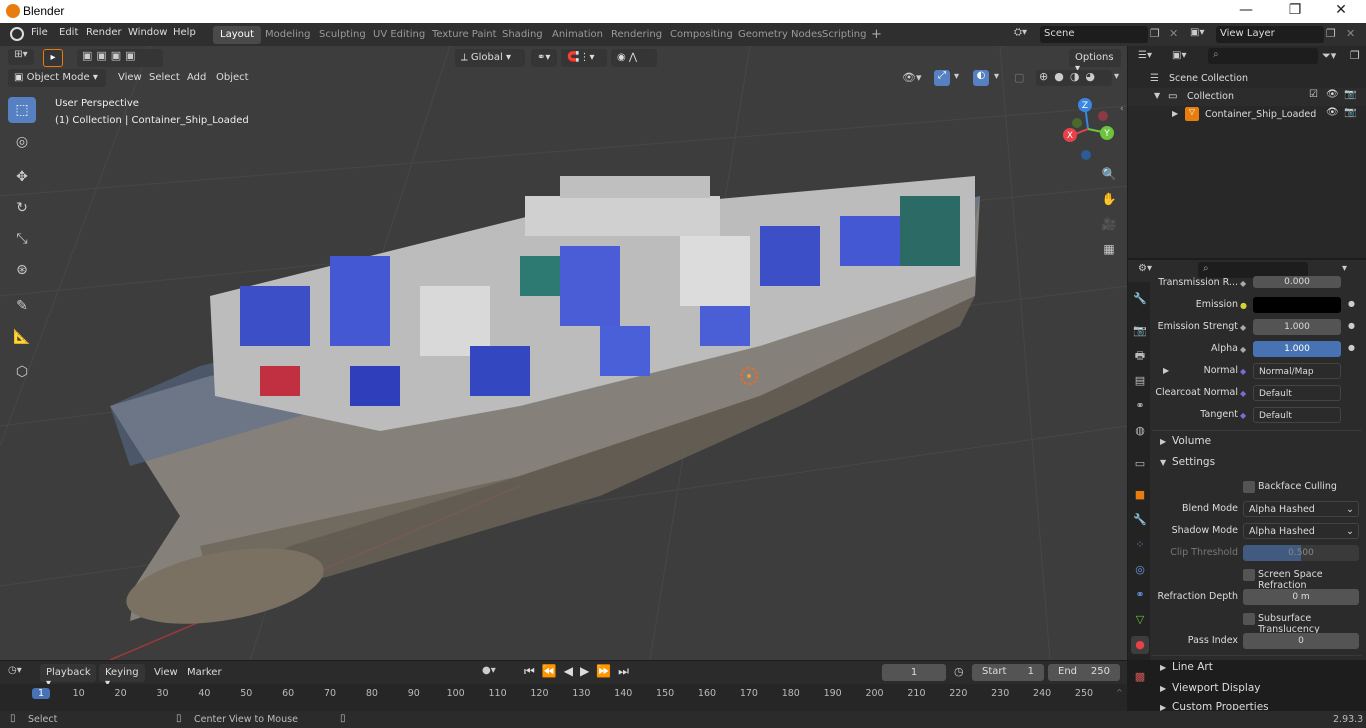  I want to click on keying-menu: Keying ▾, so click(122, 676).